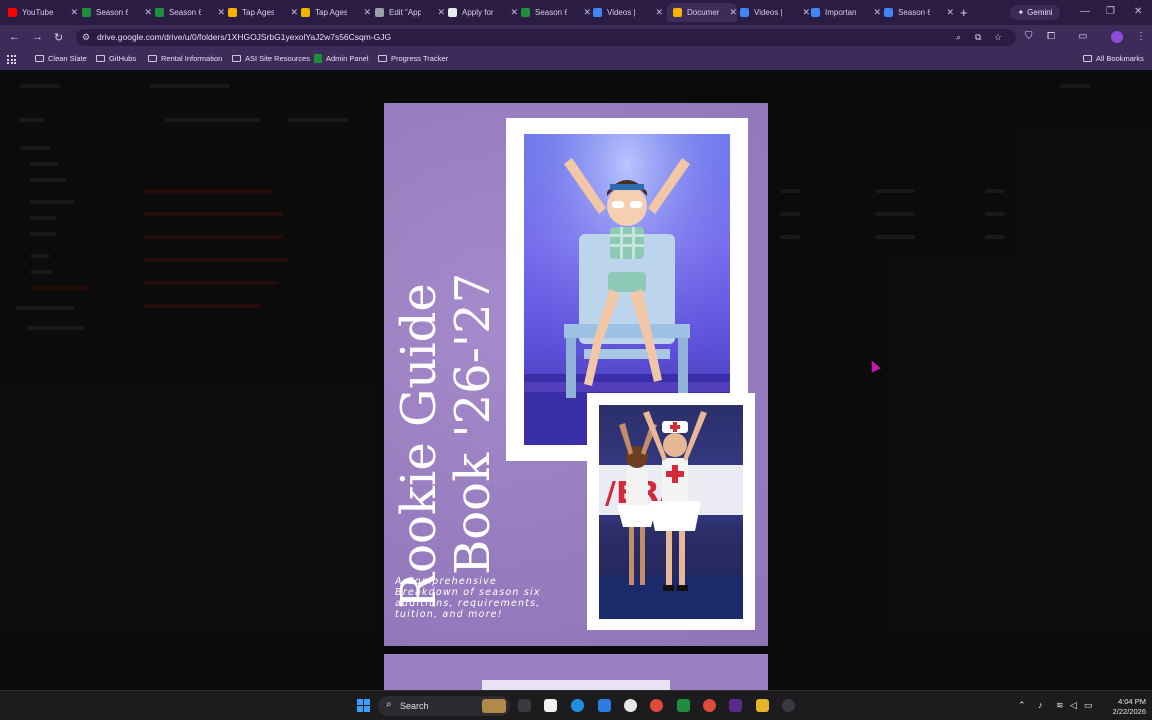 The height and width of the screenshot is (720, 1152). What do you see at coordinates (86, 12) in the screenshot?
I see `sheets-icon` at bounding box center [86, 12].